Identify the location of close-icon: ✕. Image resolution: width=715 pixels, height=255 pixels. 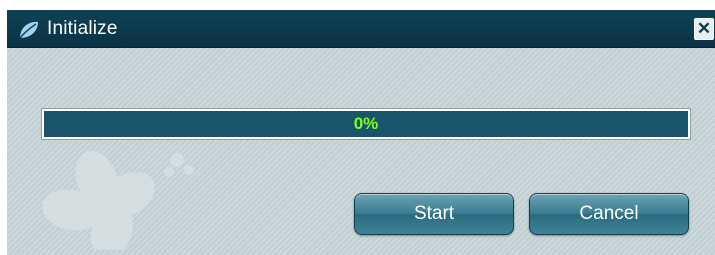
(704, 28).